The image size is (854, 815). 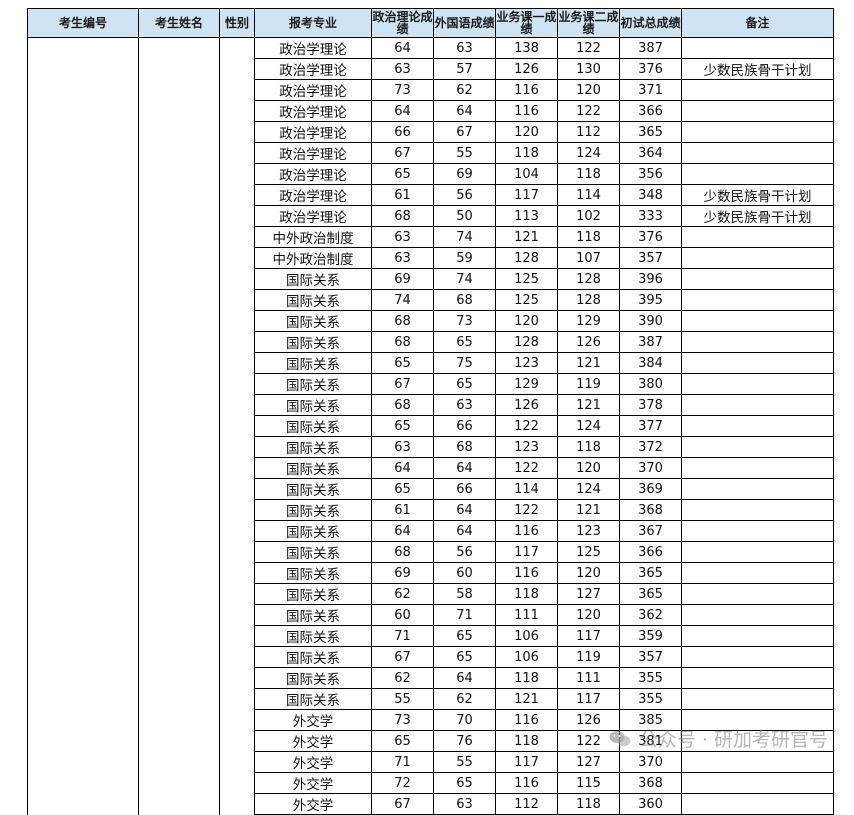 I want to click on cell-politics: 65, so click(x=402, y=174).